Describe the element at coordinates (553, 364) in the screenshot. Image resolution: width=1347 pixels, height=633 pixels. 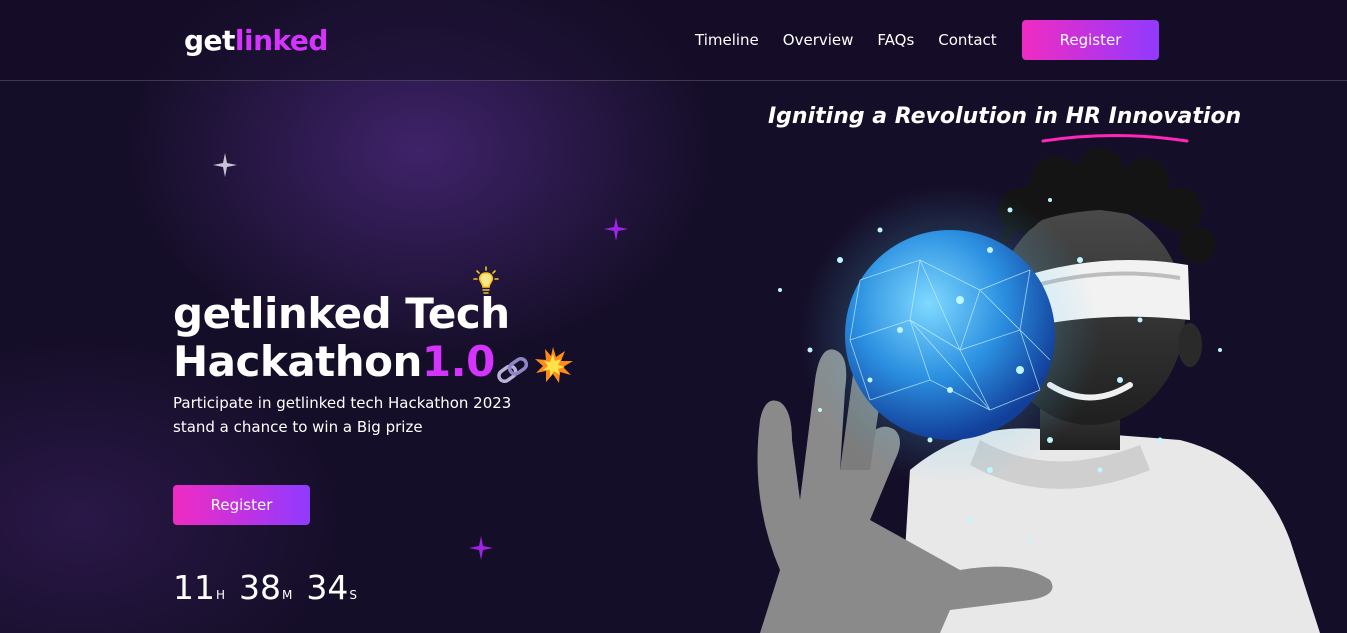
I see `explosion-icon` at that location.